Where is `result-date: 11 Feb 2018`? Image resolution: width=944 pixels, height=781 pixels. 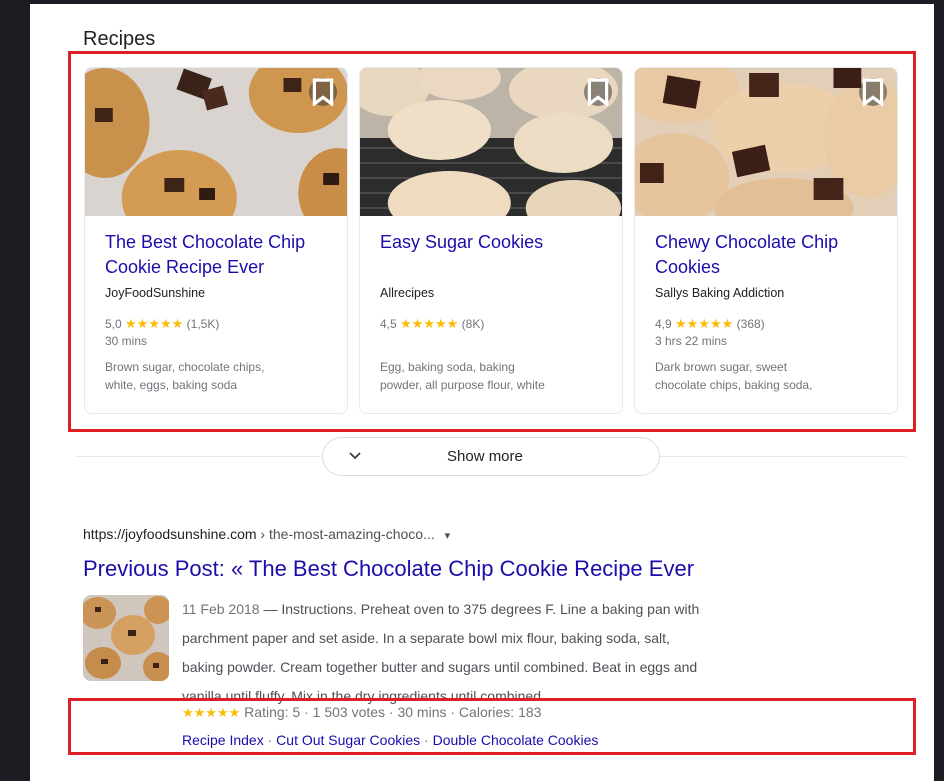 result-date: 11 Feb 2018 is located at coordinates (221, 609).